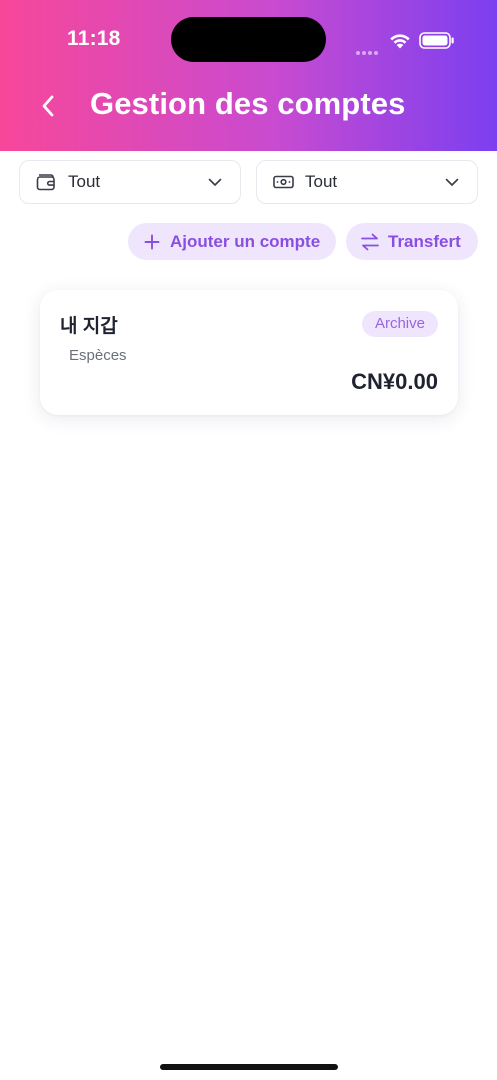 This screenshot has height=1080, width=497. Describe the element at coordinates (284, 182) in the screenshot. I see `banknote-icon` at that location.